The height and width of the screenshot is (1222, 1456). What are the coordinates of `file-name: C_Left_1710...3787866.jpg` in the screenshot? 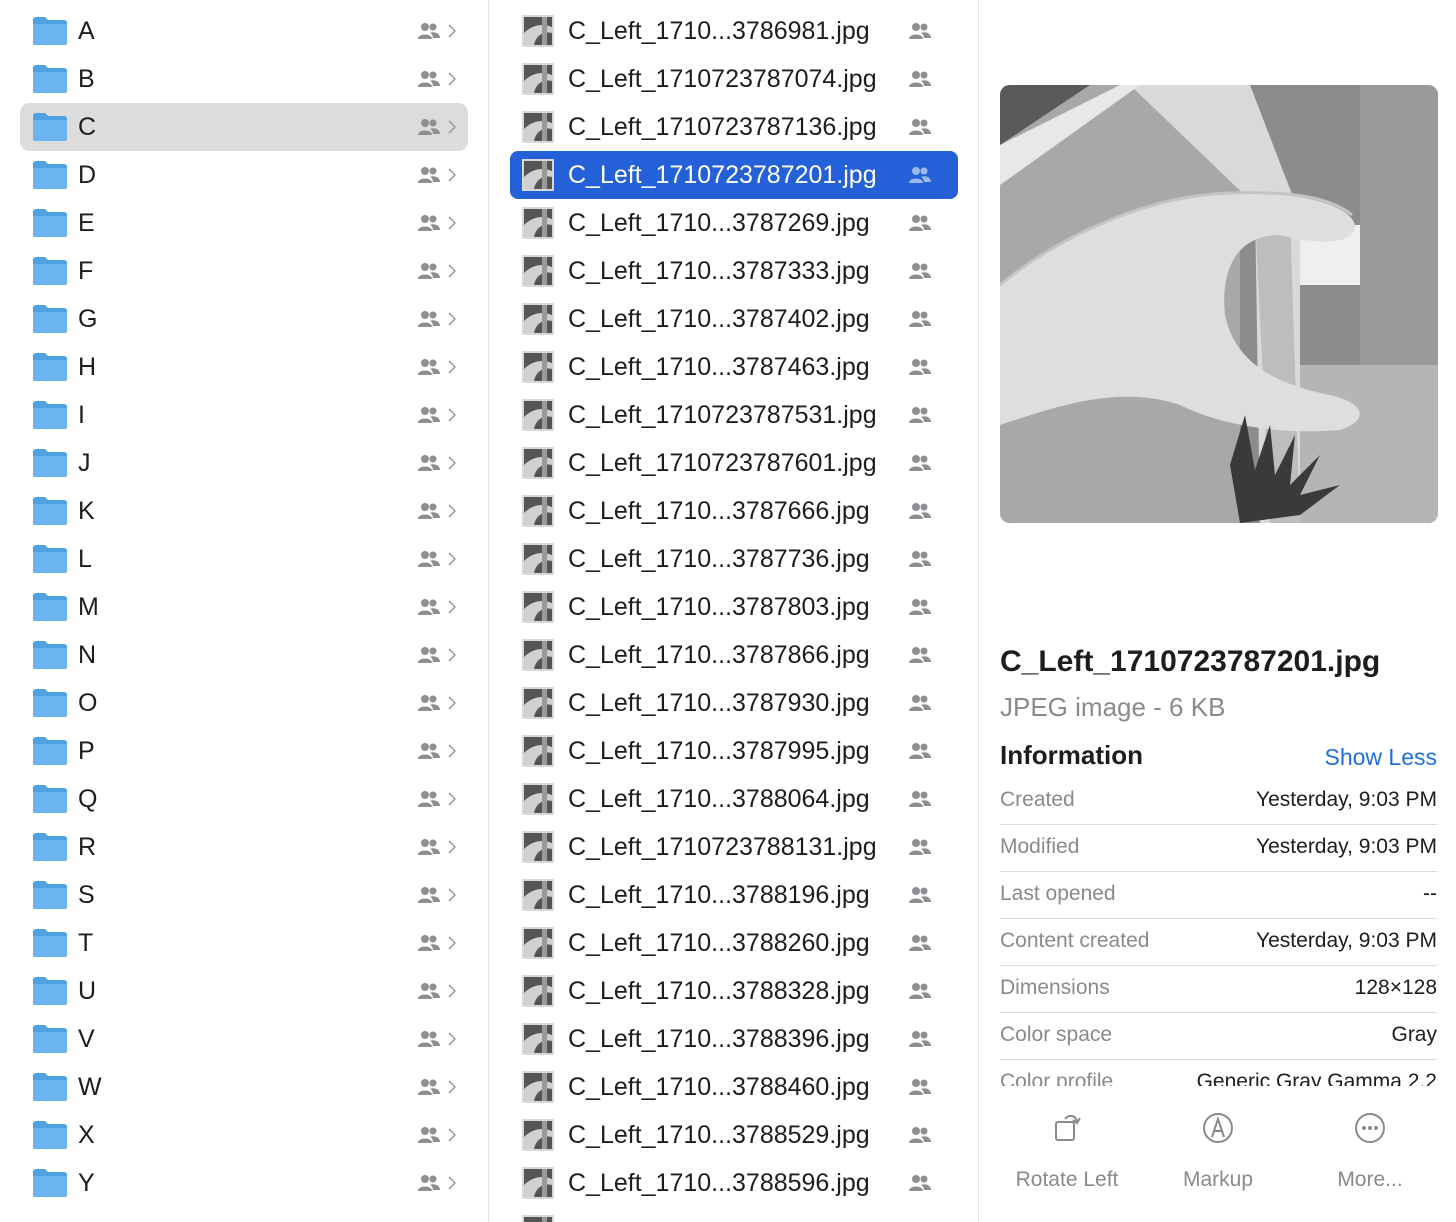 It's located at (719, 655).